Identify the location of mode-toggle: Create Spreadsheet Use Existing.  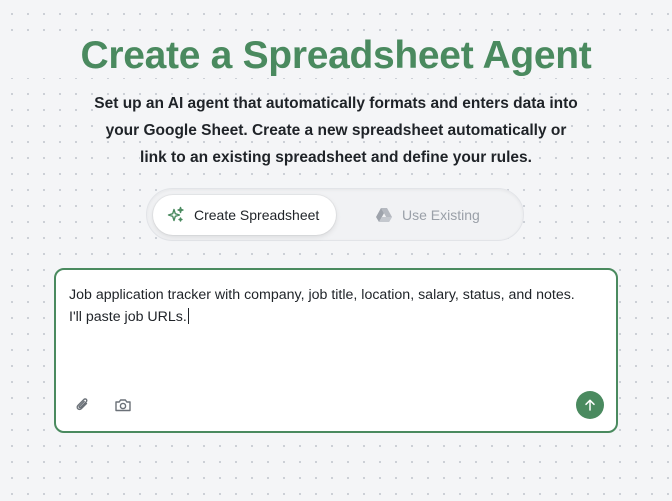
(335, 214).